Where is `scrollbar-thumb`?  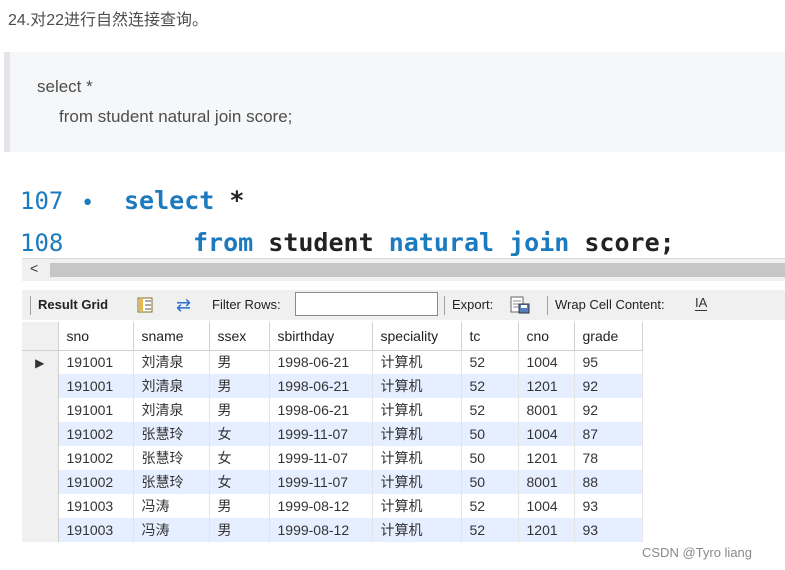
scrollbar-thumb is located at coordinates (417, 270).